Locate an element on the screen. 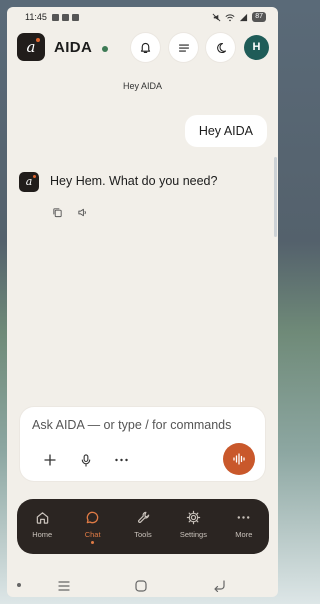 The image size is (320, 604). theme-toggle-button is located at coordinates (220, 47).